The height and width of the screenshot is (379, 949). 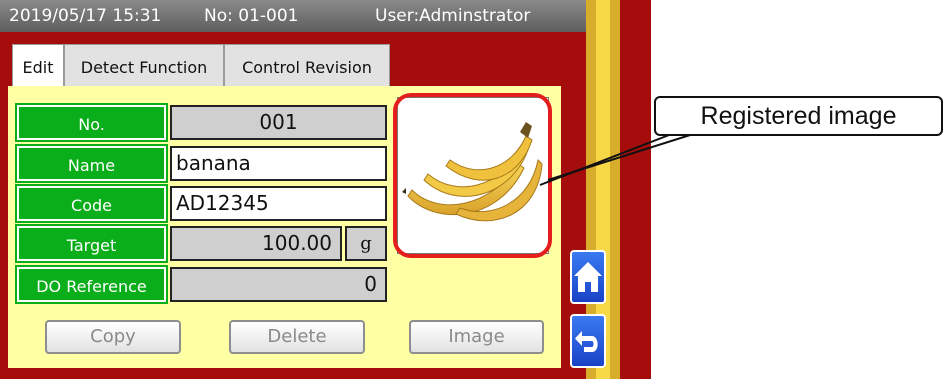 I want to click on code-field: AD12345, so click(x=278, y=203).